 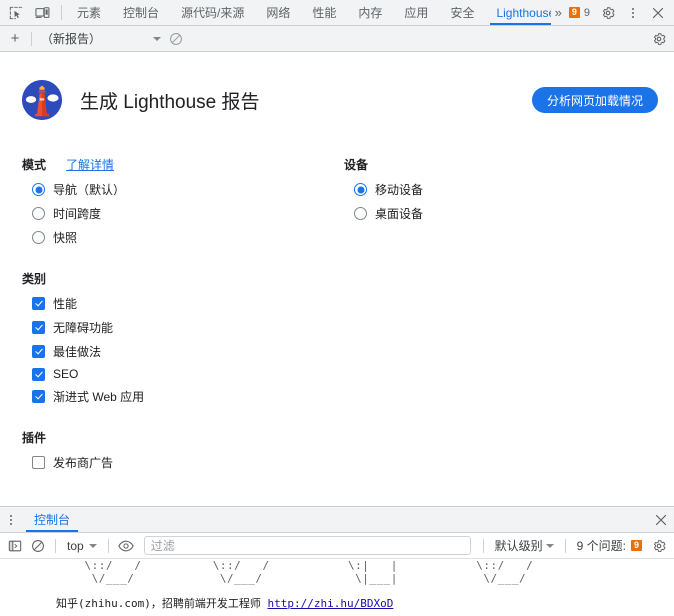 What do you see at coordinates (183, 189) in the screenshot?
I see `radio-mode-navigation: 导航（默认）` at bounding box center [183, 189].